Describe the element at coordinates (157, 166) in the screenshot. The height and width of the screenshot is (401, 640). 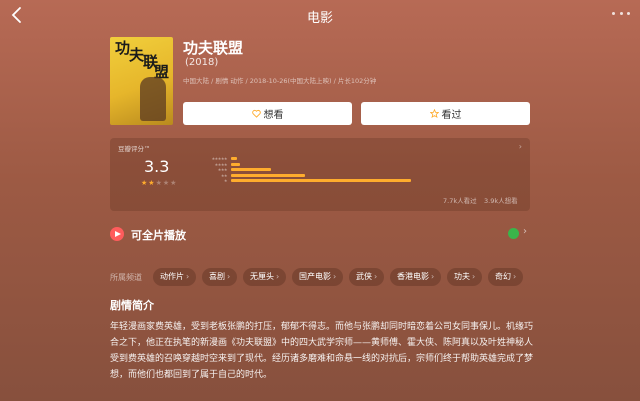
I see `rating-score: 3.3` at that location.